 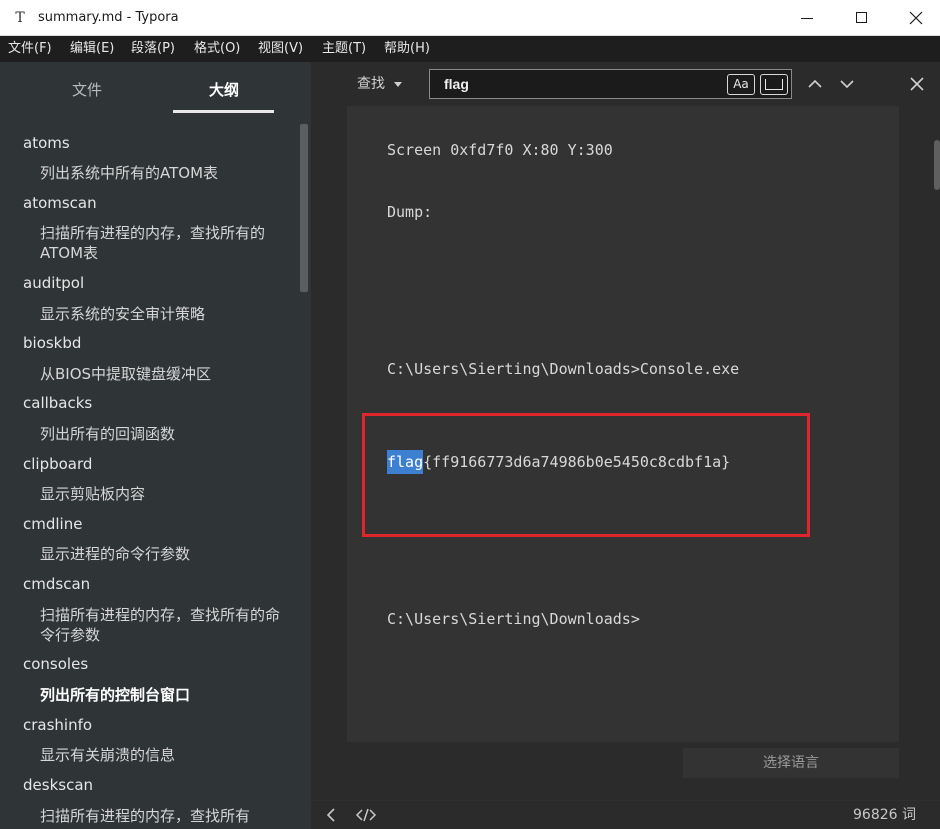 I want to click on outline-heading: crashinfo, so click(x=57, y=725).